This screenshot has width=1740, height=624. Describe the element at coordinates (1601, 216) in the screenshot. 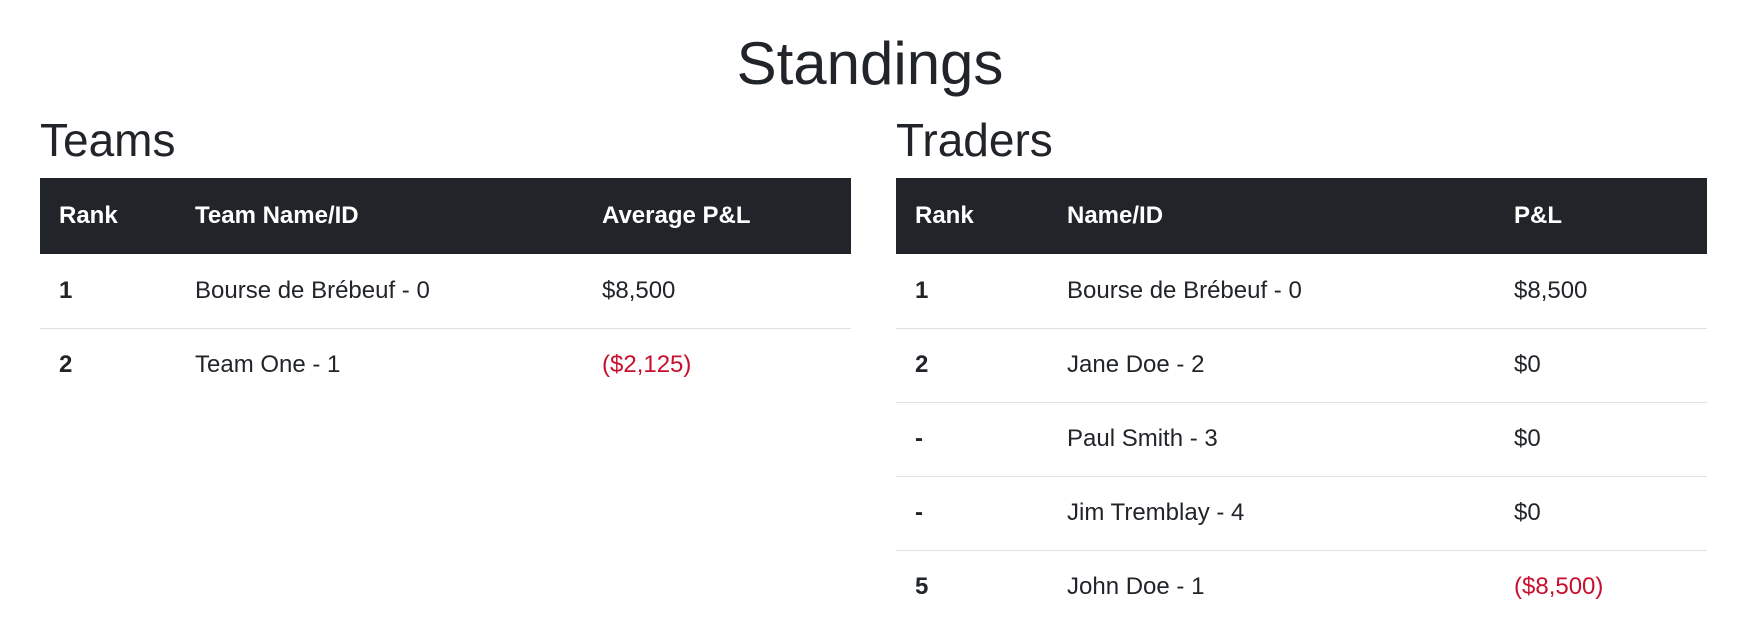

I see `traders-col-pnl: P&L` at that location.